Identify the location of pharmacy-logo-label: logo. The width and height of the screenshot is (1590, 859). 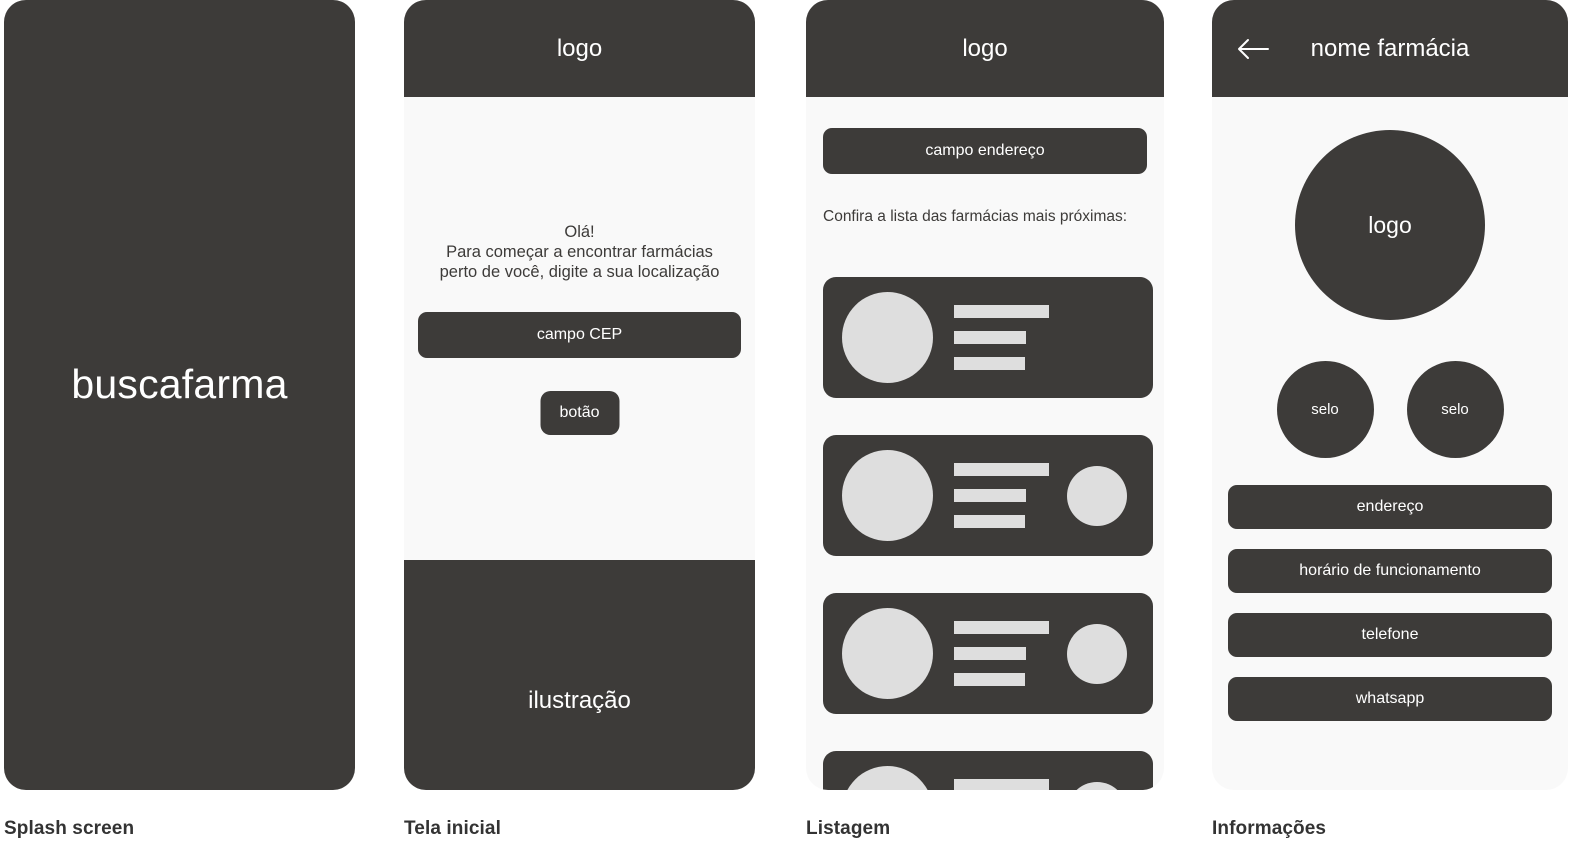
(1390, 224).